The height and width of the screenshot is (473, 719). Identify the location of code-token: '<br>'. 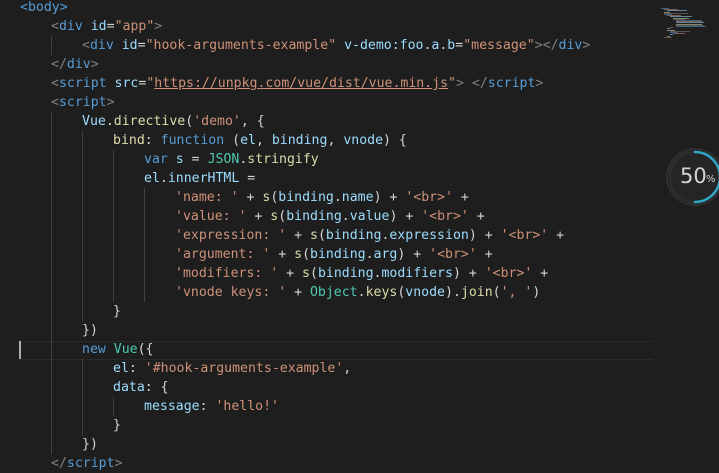
(508, 273).